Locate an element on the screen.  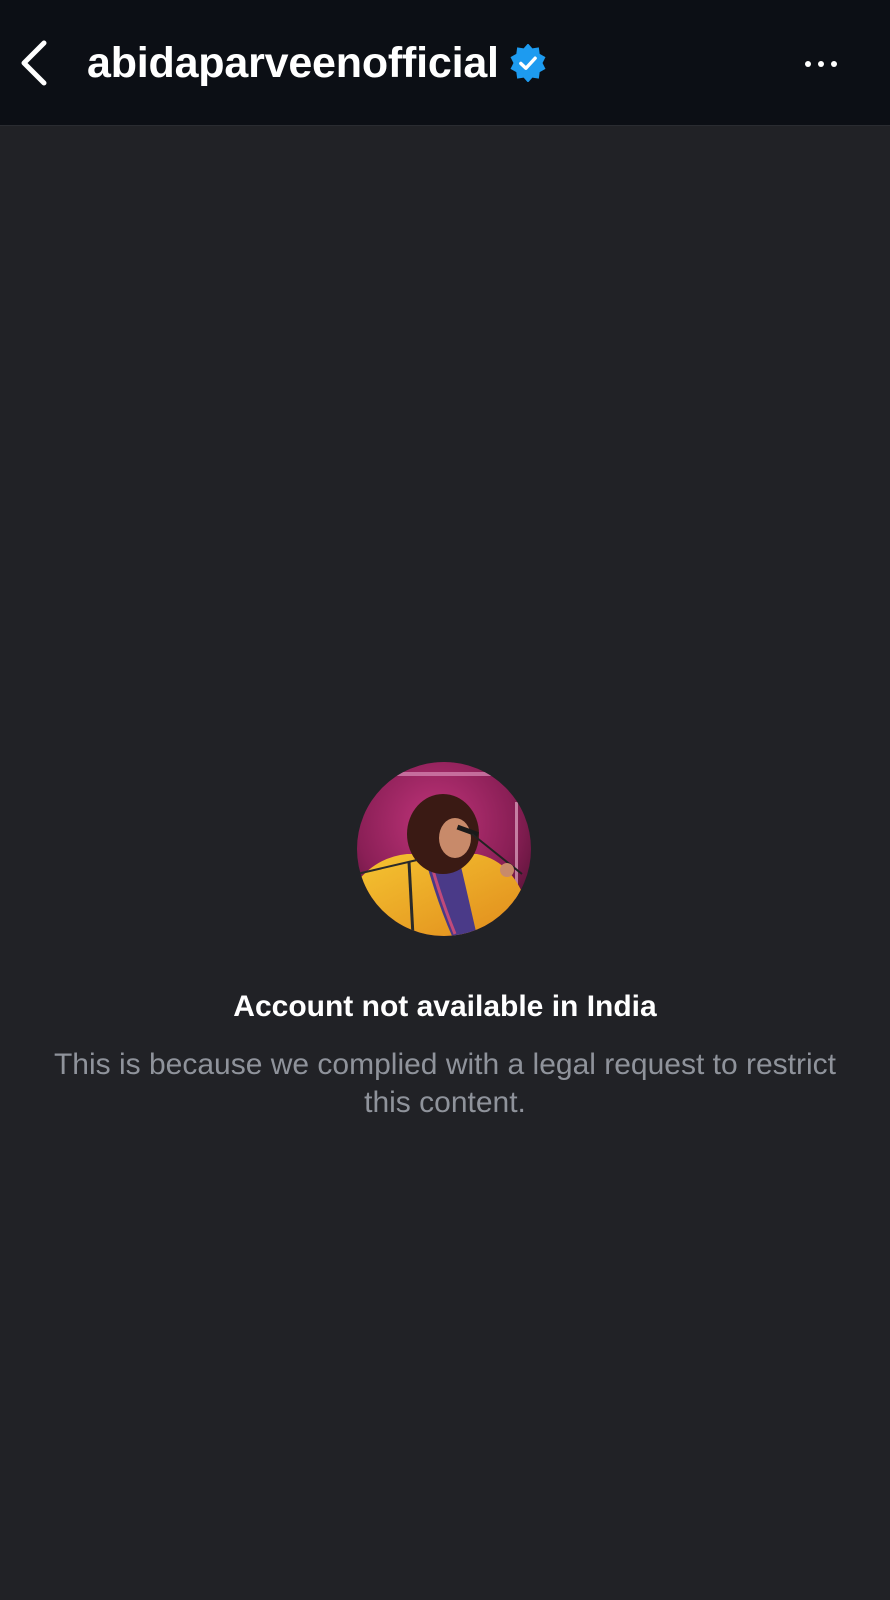
avatar is located at coordinates (444, 849).